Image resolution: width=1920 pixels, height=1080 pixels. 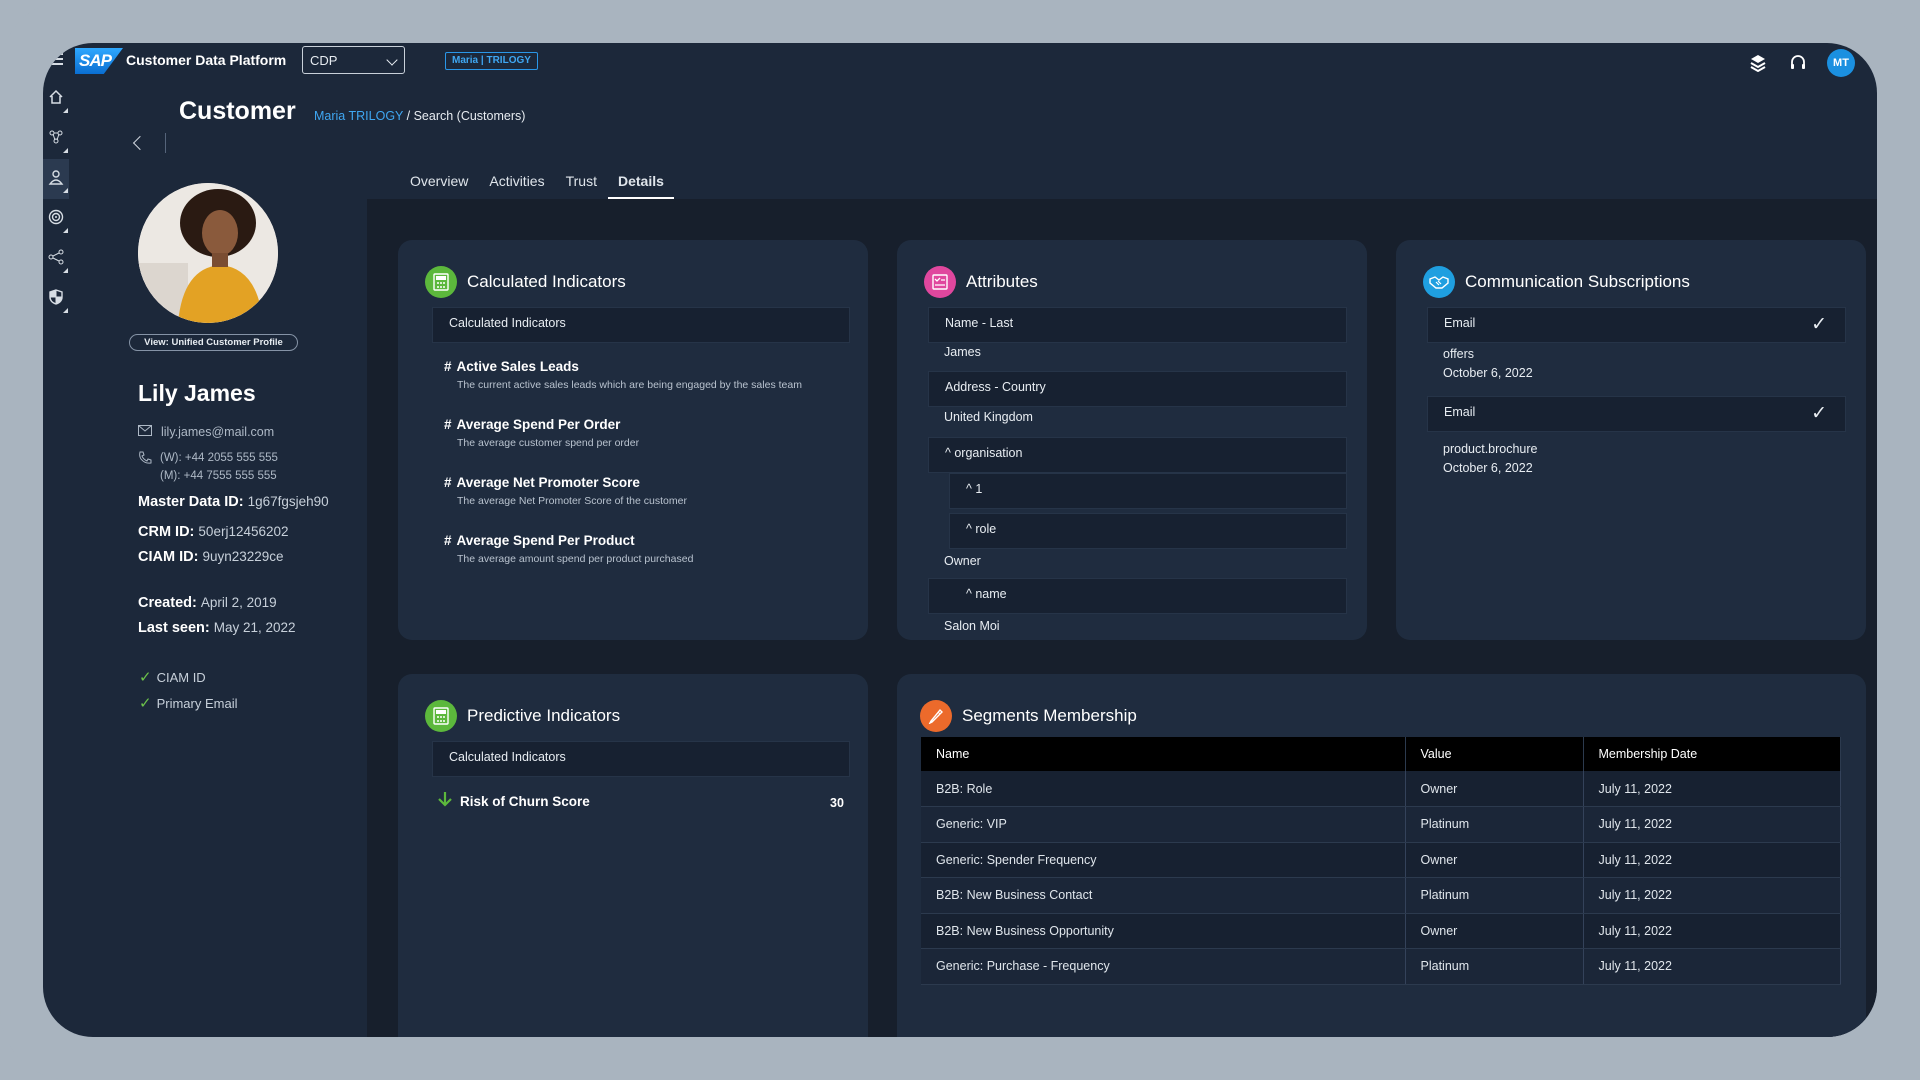 I want to click on crm-id-value: 50erj12456202, so click(x=243, y=531).